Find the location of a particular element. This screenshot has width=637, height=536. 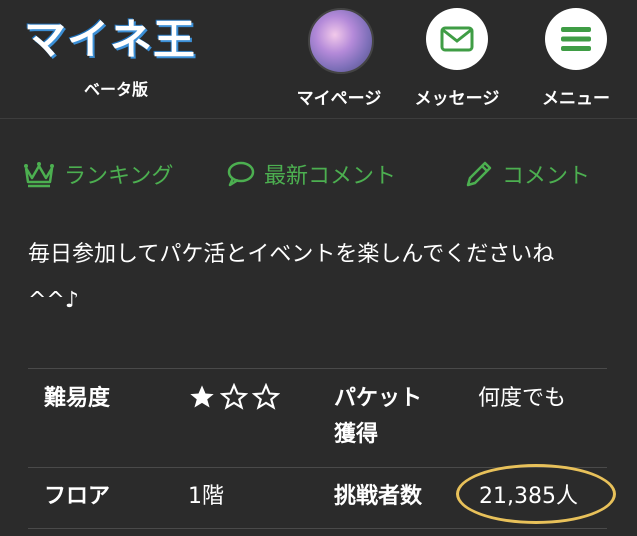

nav-comment: コメント is located at coordinates (527, 174).